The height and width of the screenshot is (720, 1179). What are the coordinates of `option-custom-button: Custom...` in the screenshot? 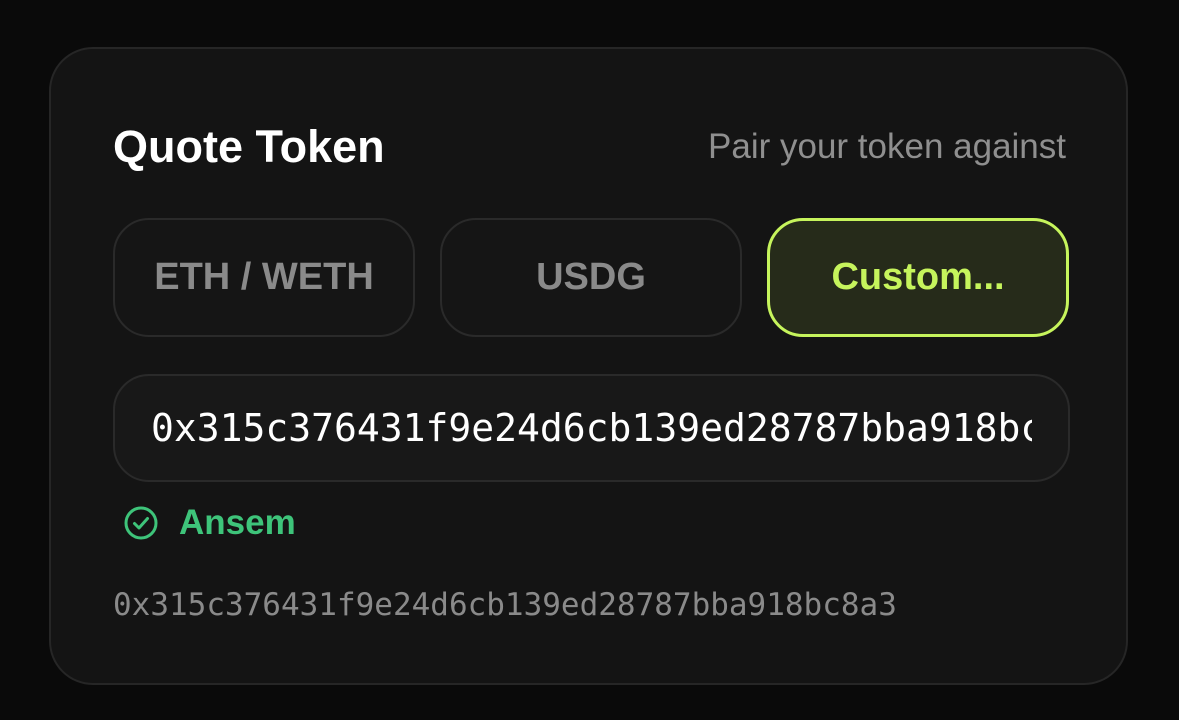 It's located at (918, 277).